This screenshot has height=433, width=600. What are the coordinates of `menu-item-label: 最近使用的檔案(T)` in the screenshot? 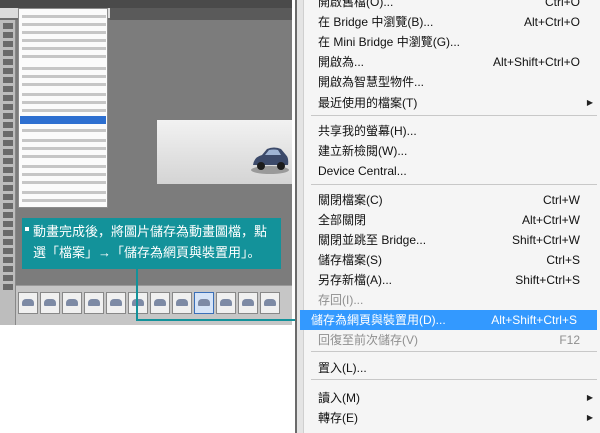 It's located at (368, 103).